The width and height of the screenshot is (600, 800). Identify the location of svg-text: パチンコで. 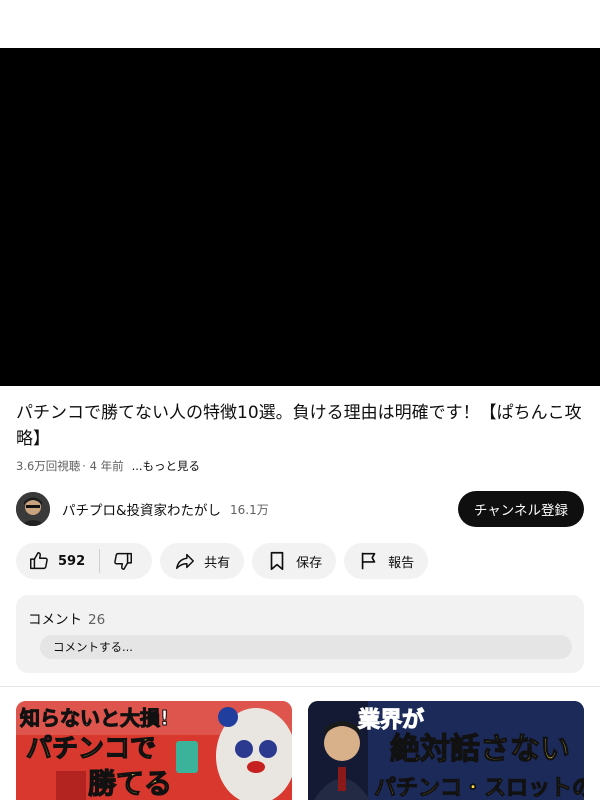
(91, 749).